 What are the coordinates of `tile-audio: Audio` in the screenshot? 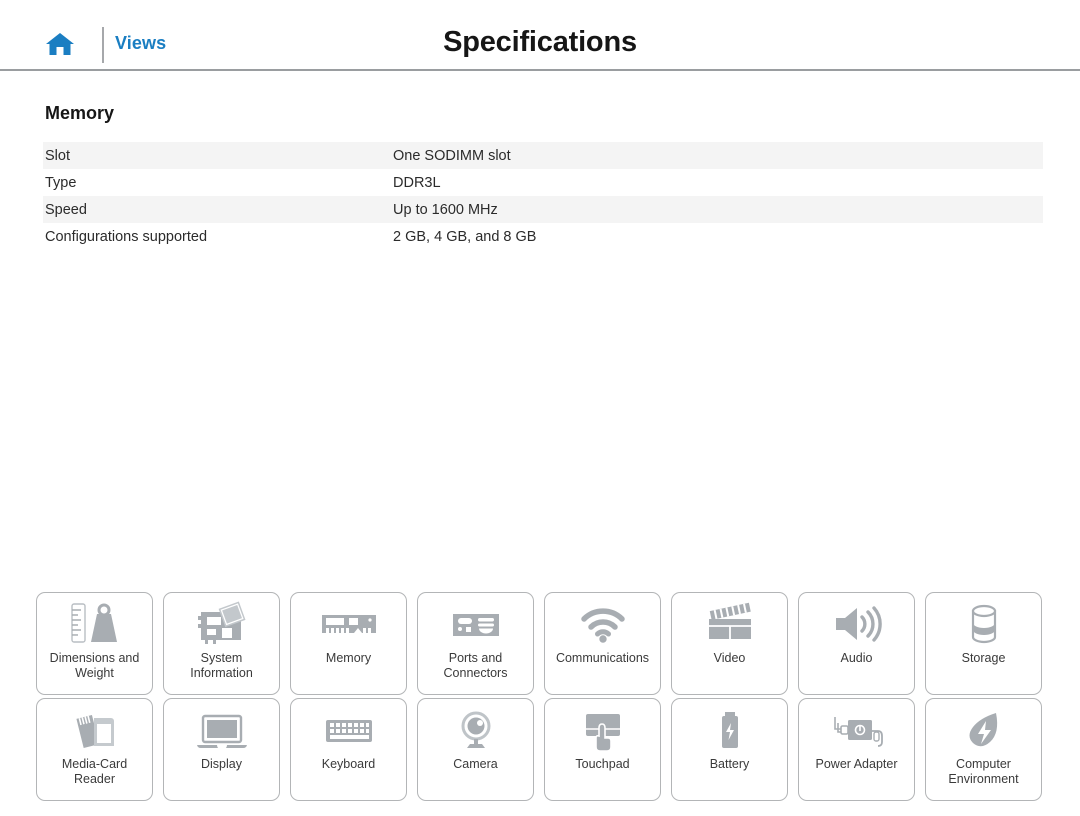 It's located at (856, 643).